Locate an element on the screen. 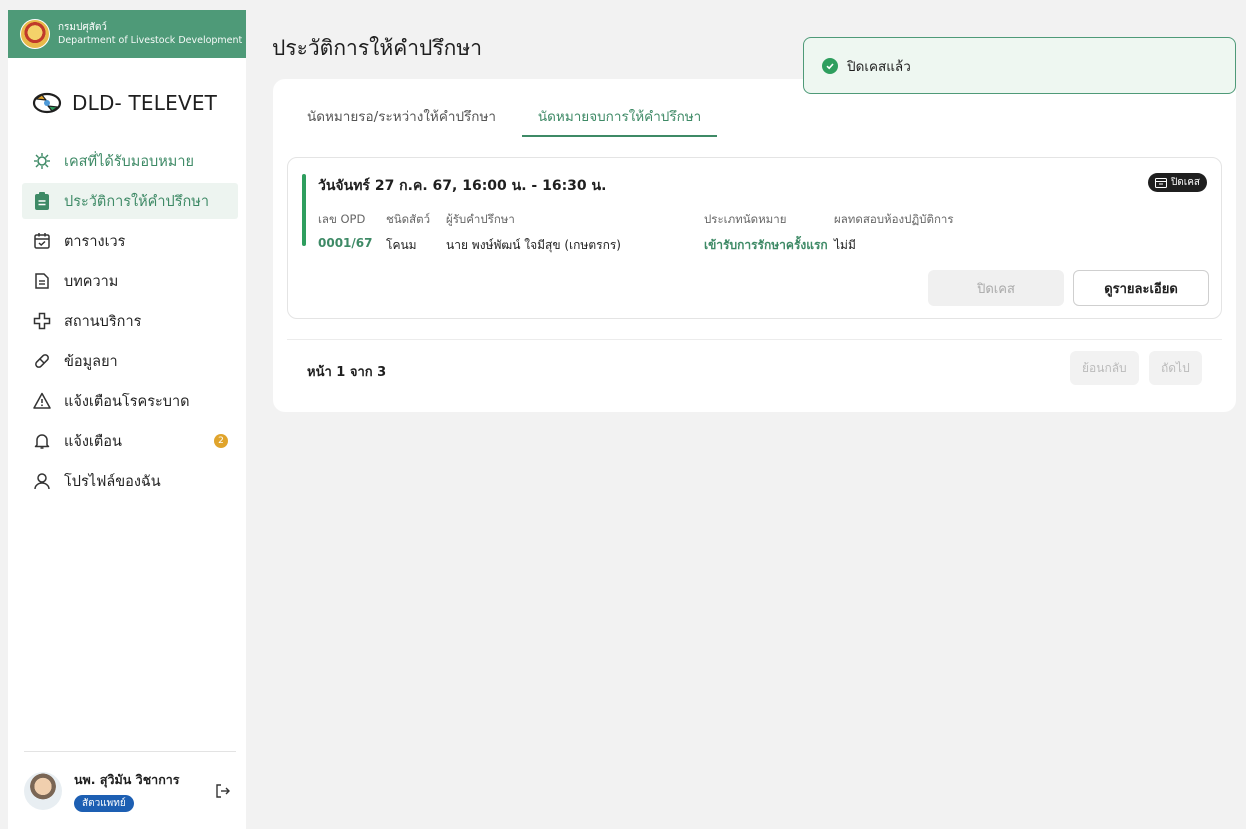  sidebar-item-label: เคสที่ได้รับมอบหมาย is located at coordinates (129, 161).